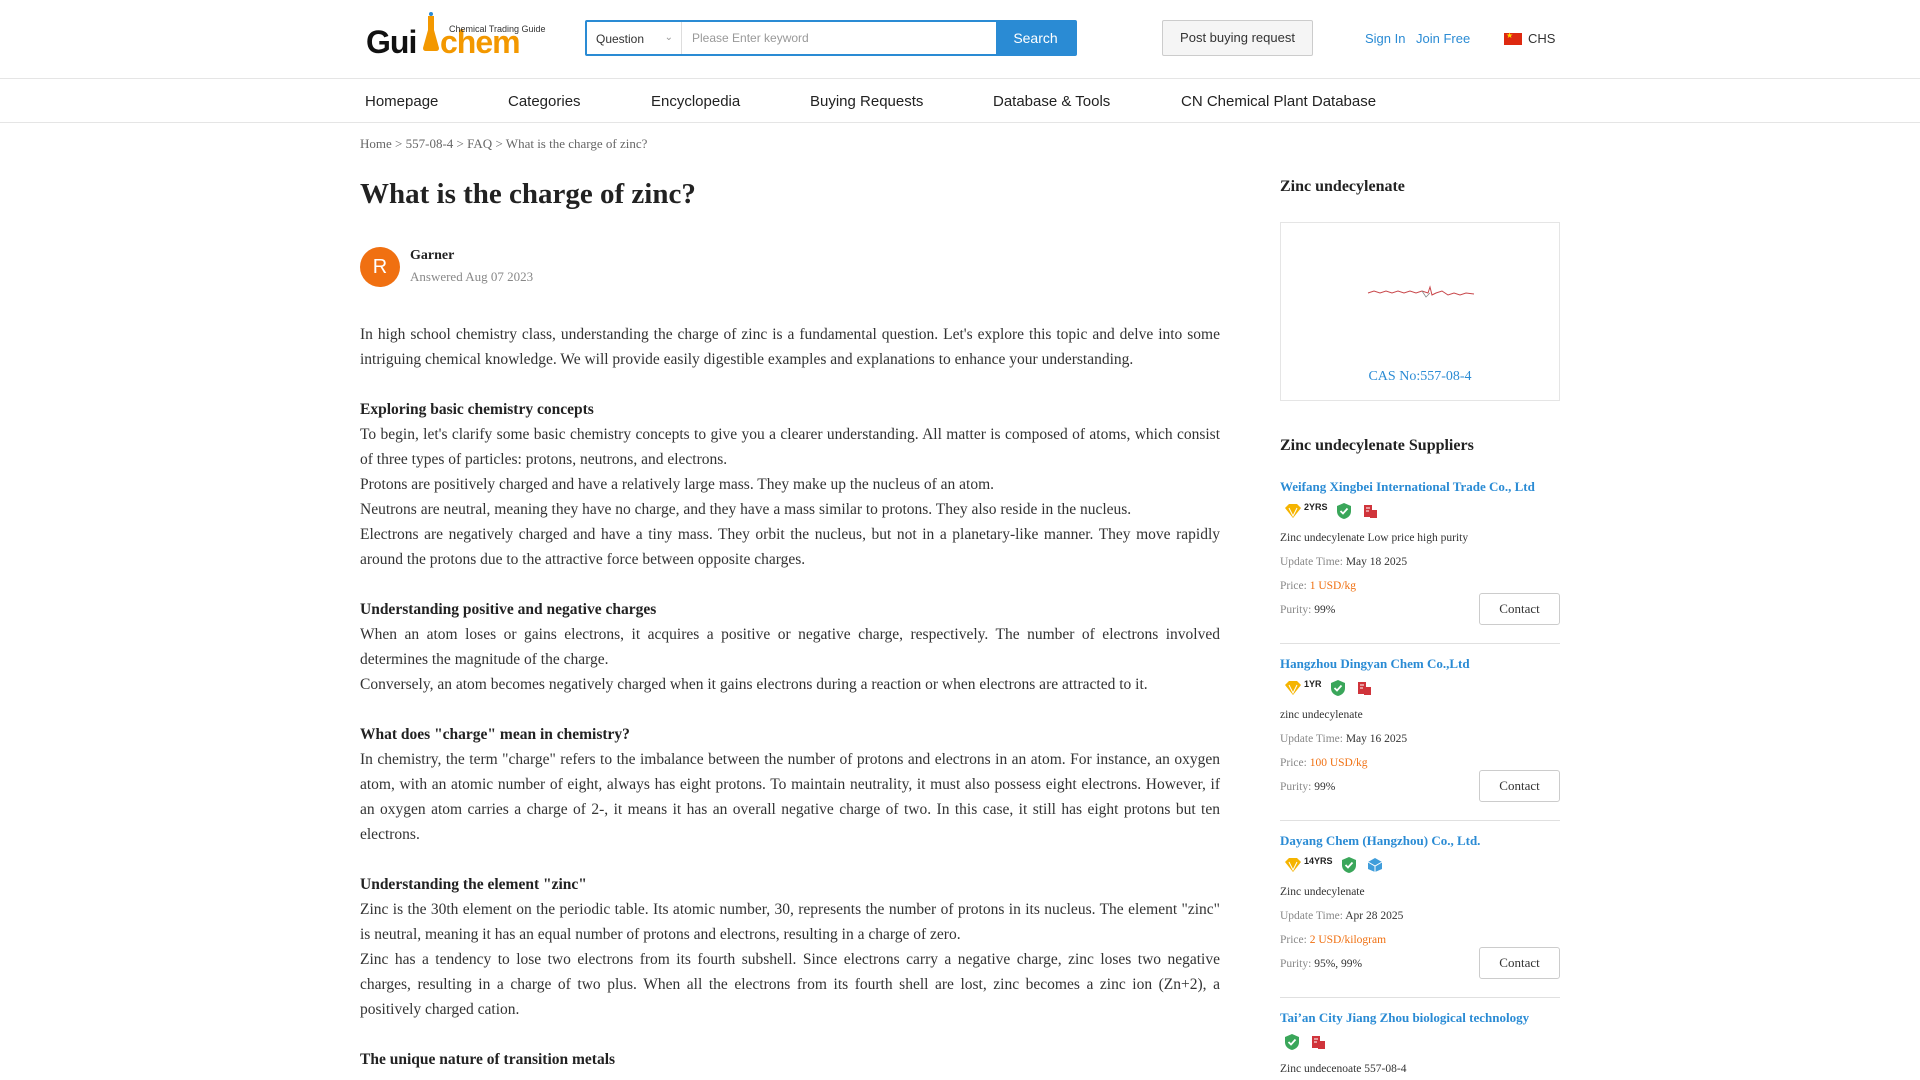 The height and width of the screenshot is (1080, 1920). Describe the element at coordinates (376, 143) in the screenshot. I see `breadcrumb-home: Home` at that location.